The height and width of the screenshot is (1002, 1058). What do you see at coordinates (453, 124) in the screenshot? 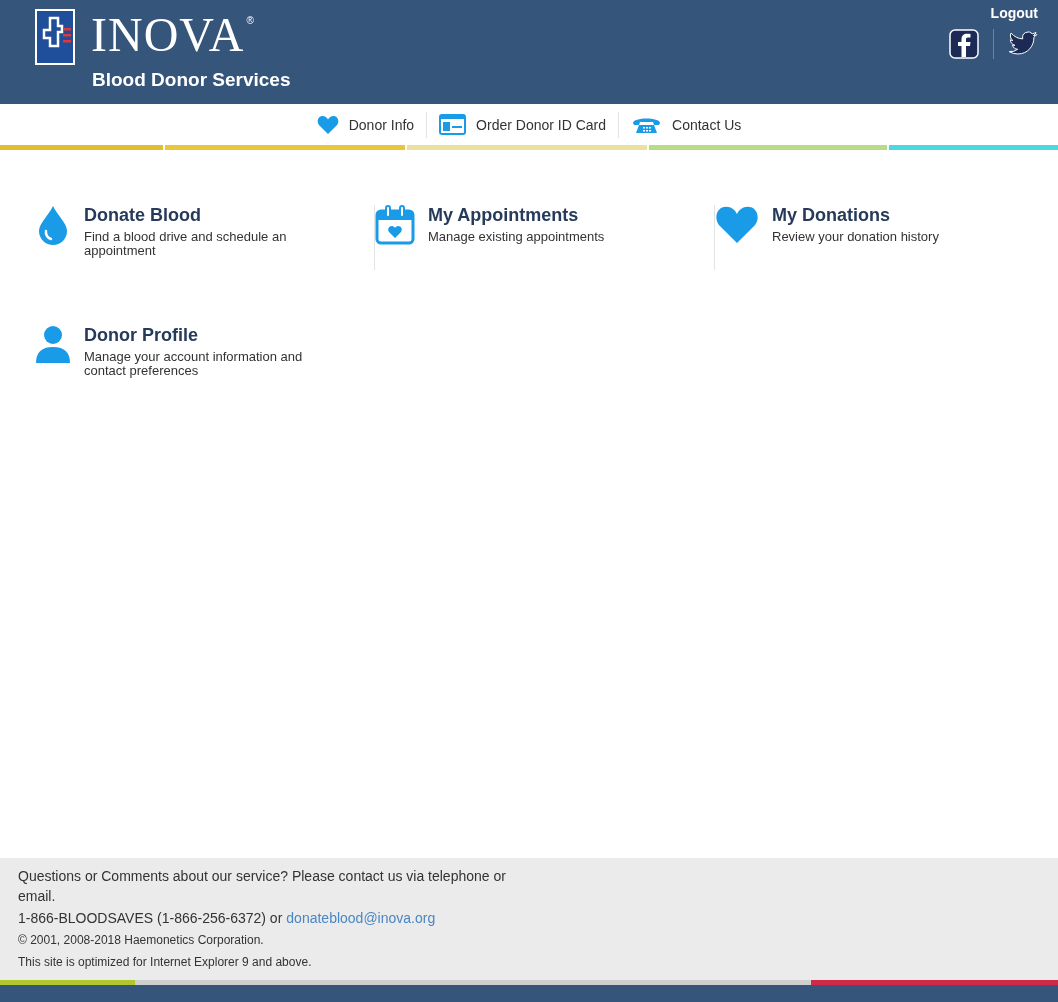
I see `id-card-icon` at bounding box center [453, 124].